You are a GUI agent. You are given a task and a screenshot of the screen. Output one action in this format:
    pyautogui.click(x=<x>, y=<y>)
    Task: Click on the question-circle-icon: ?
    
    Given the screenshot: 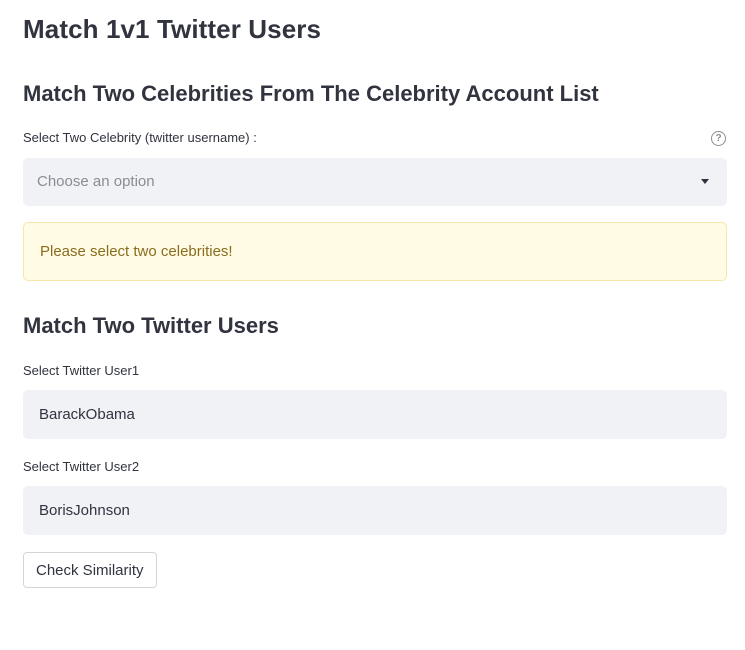 What is the action you would take?
    pyautogui.click(x=718, y=138)
    